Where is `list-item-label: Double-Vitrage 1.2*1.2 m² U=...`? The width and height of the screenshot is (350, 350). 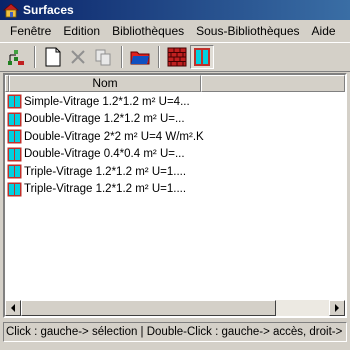 list-item-label: Double-Vitrage 1.2*1.2 m² U=... is located at coordinates (104, 119).